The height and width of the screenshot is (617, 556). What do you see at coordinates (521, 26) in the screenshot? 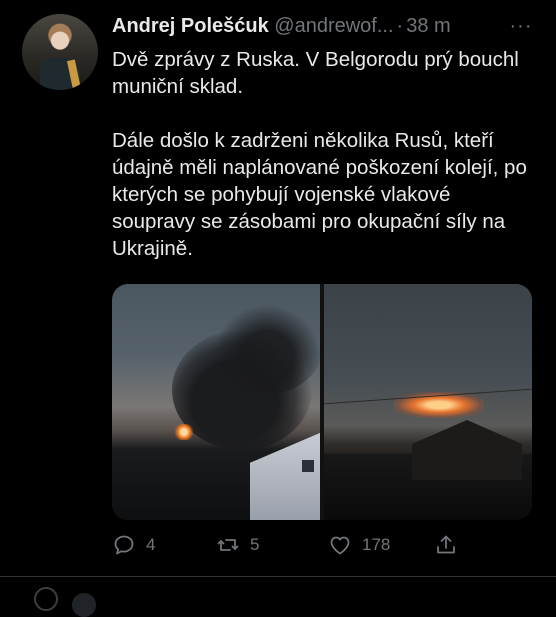
I see `more-icon: ···` at bounding box center [521, 26].